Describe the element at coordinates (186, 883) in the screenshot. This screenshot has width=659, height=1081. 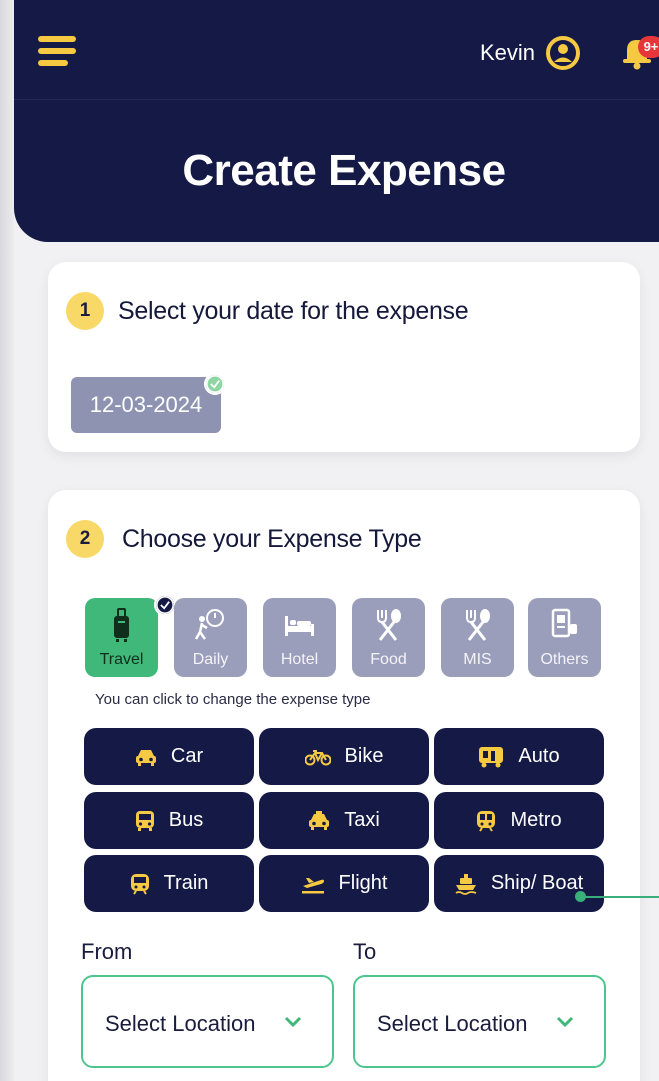
I see `mode-label: Train` at that location.